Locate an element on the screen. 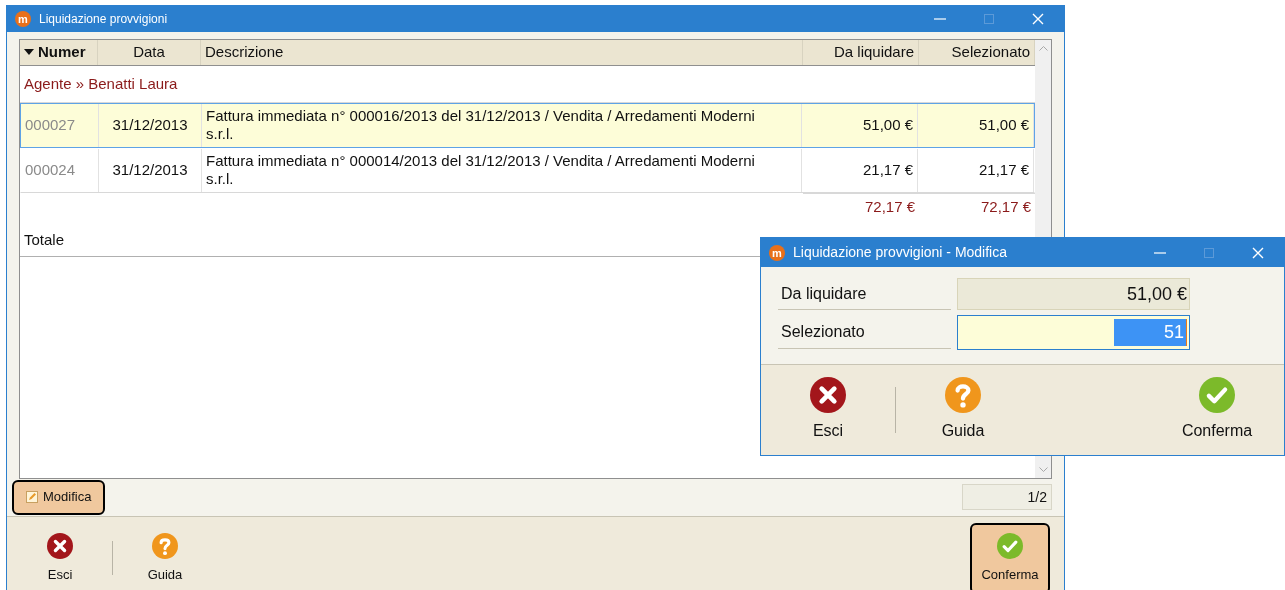 This screenshot has height=590, width=1285. field-label: Da liquidare is located at coordinates (864, 294).